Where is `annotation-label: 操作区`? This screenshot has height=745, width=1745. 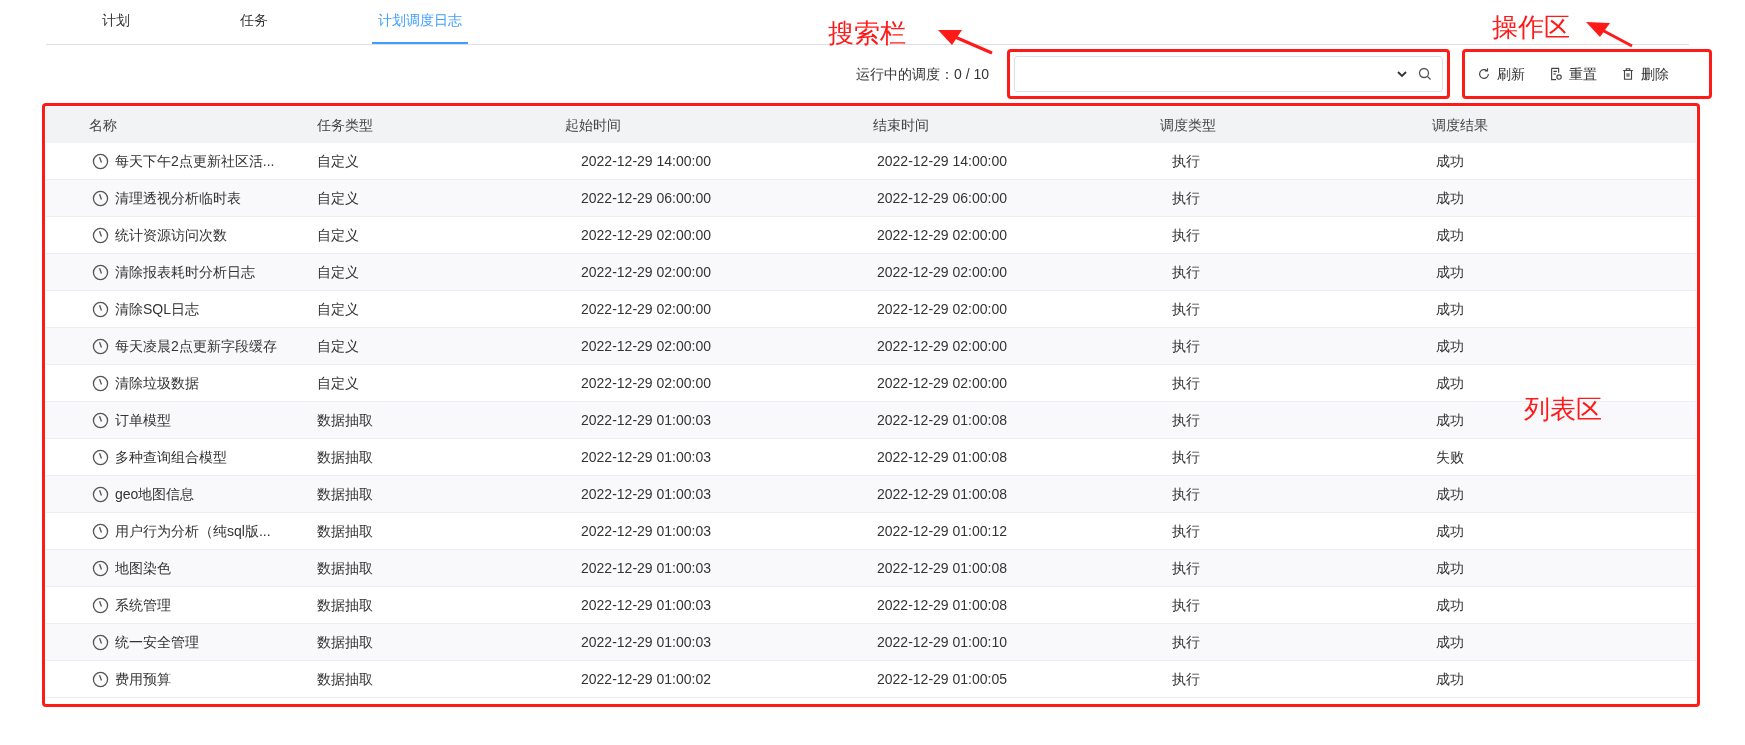
annotation-label: 操作区 is located at coordinates (1531, 27).